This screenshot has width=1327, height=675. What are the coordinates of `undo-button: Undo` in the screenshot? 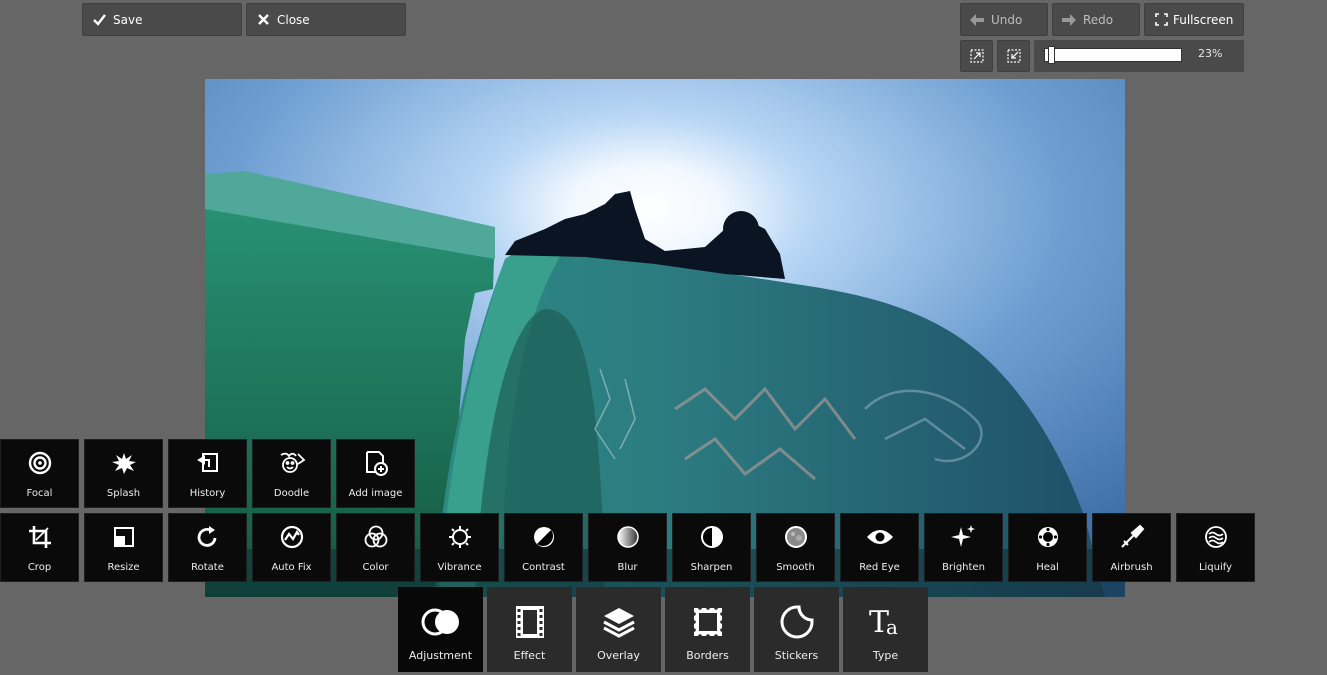 It's located at (1004, 19).